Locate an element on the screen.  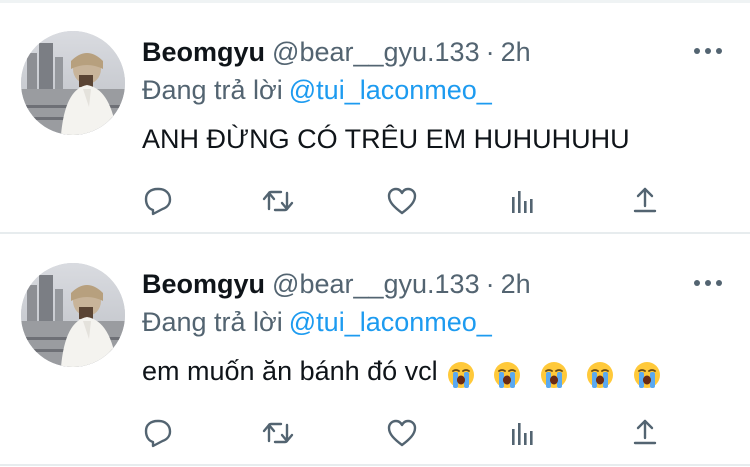
tweet-text: em muốn ăn bánh đó vcl is located at coordinates (406, 371).